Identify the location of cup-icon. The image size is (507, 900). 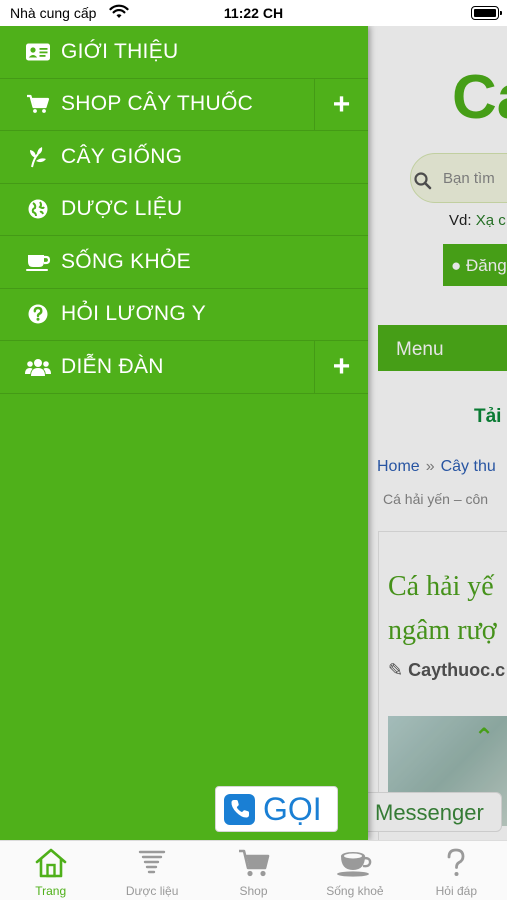
(355, 863).